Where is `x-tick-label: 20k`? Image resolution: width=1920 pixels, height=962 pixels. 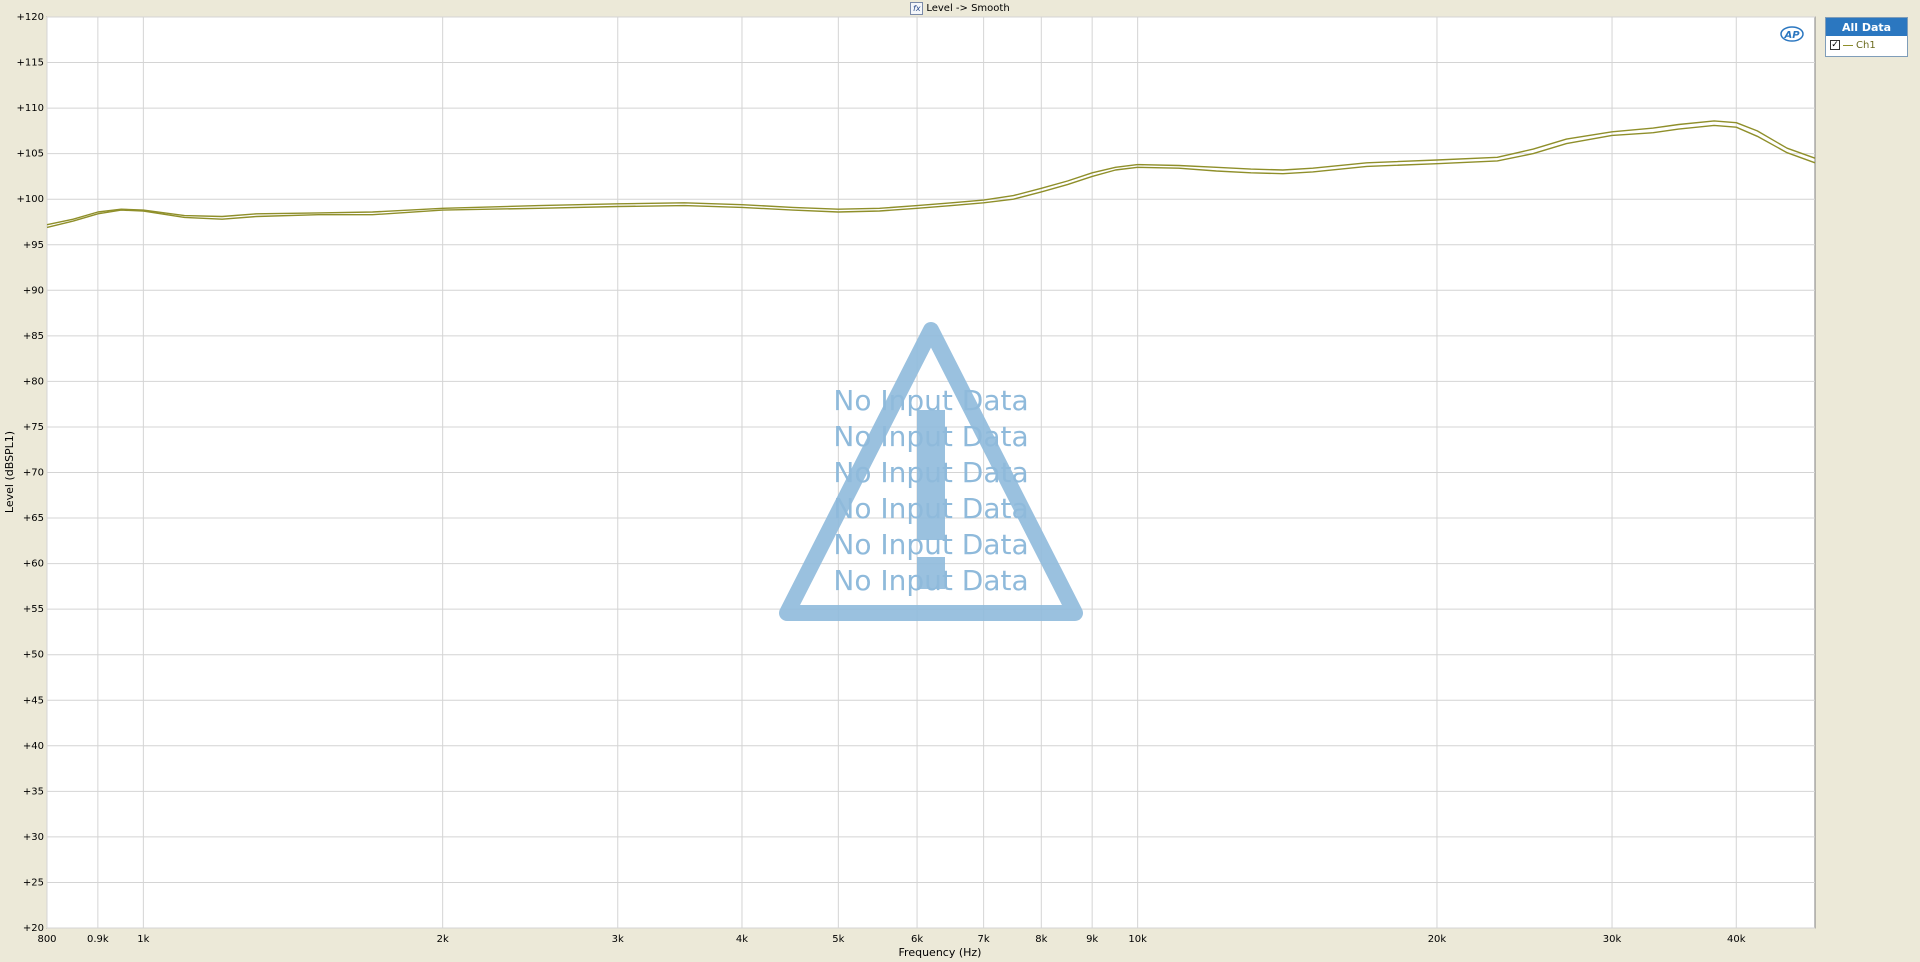 x-tick-label: 20k is located at coordinates (1437, 939).